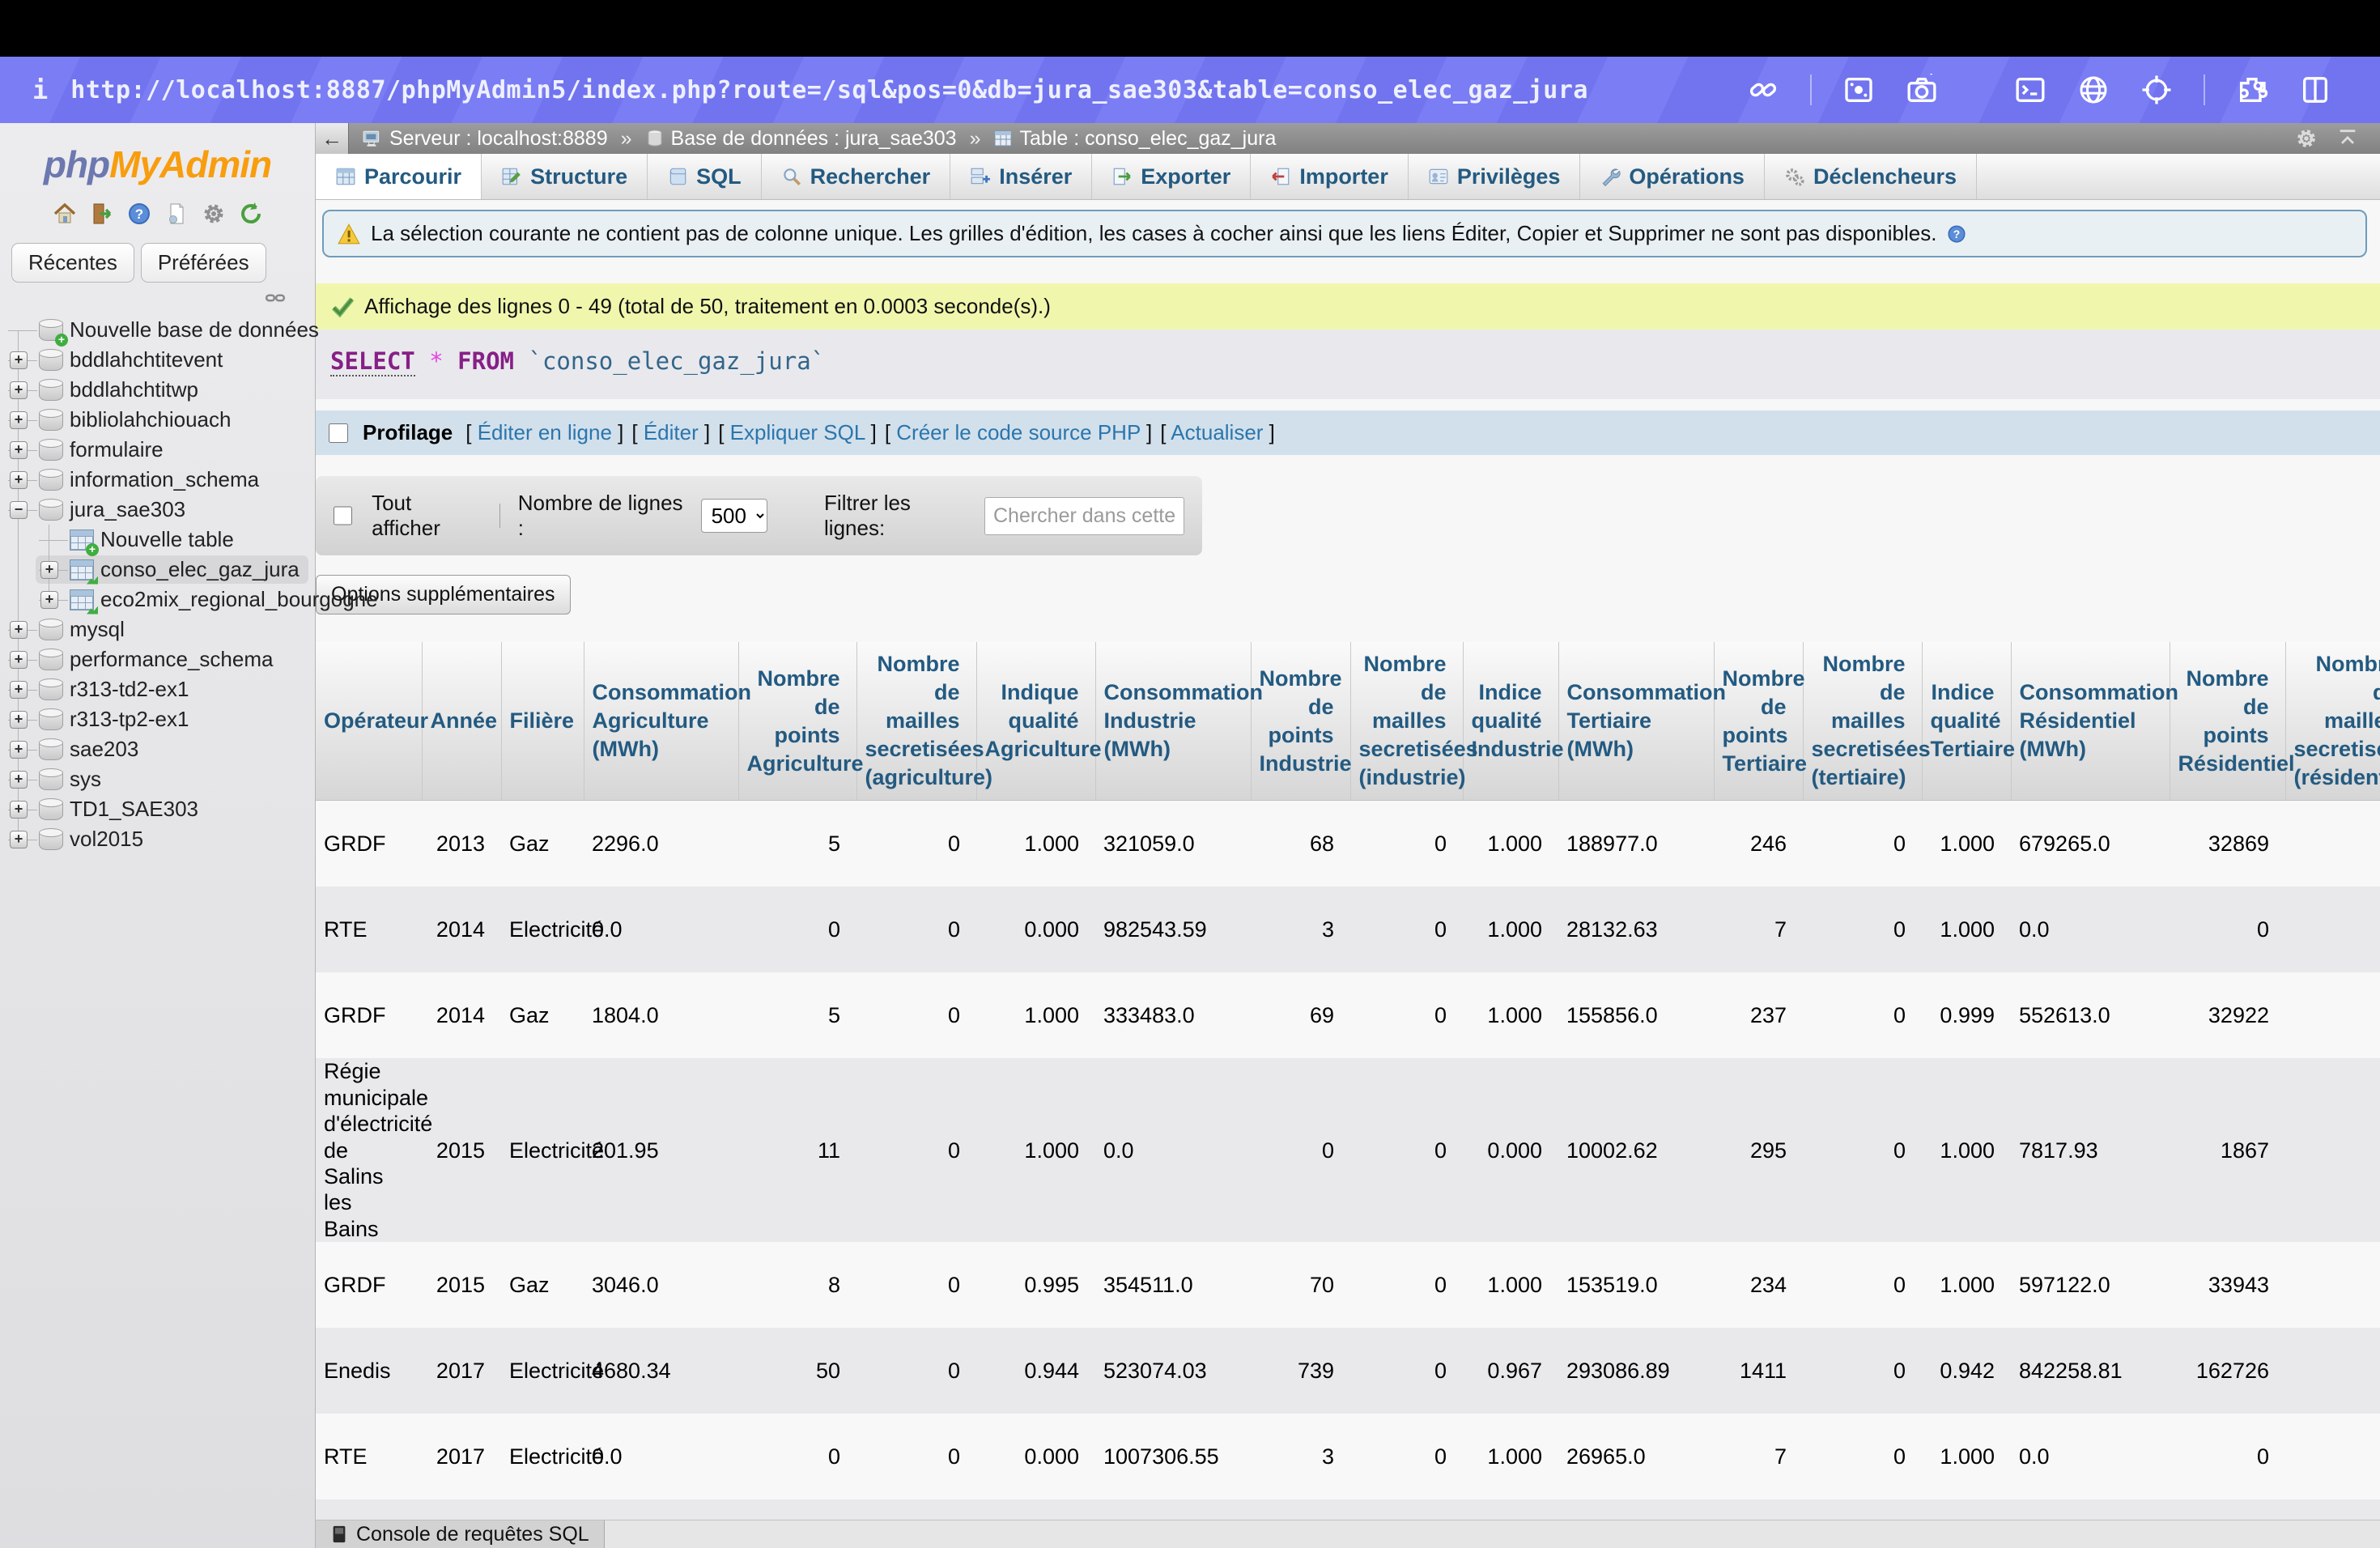  I want to click on tree-item-label: sys, so click(85, 780).